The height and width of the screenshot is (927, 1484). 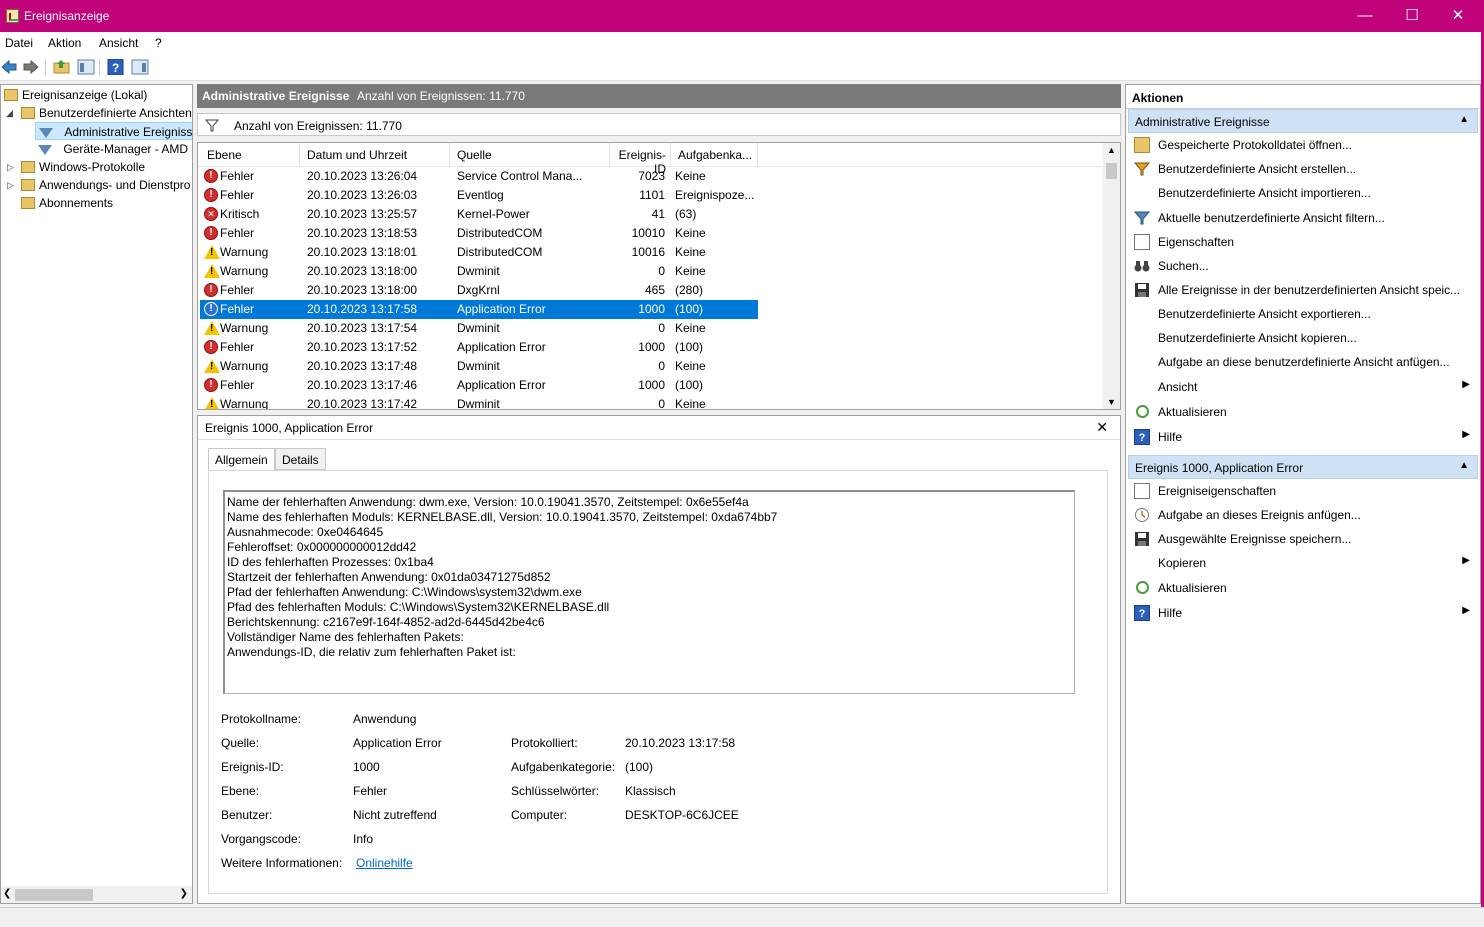 What do you see at coordinates (224, 155) in the screenshot?
I see `column-level: Ebene` at bounding box center [224, 155].